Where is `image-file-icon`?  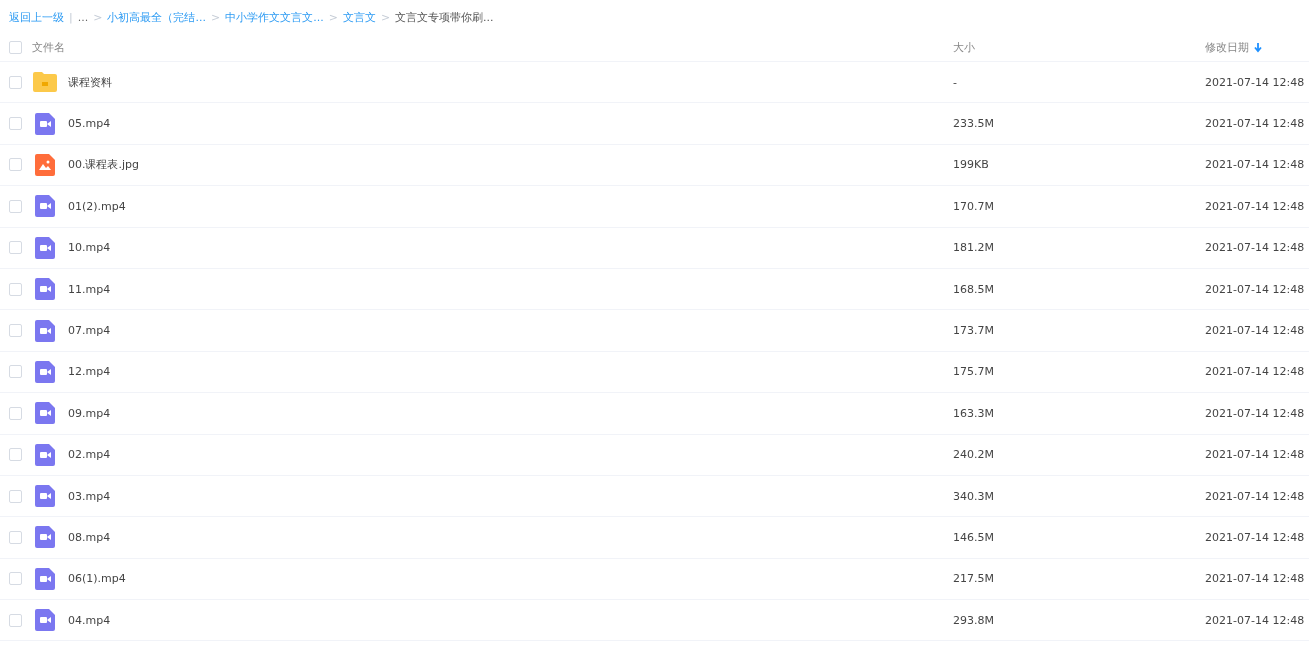
image-file-icon is located at coordinates (45, 164).